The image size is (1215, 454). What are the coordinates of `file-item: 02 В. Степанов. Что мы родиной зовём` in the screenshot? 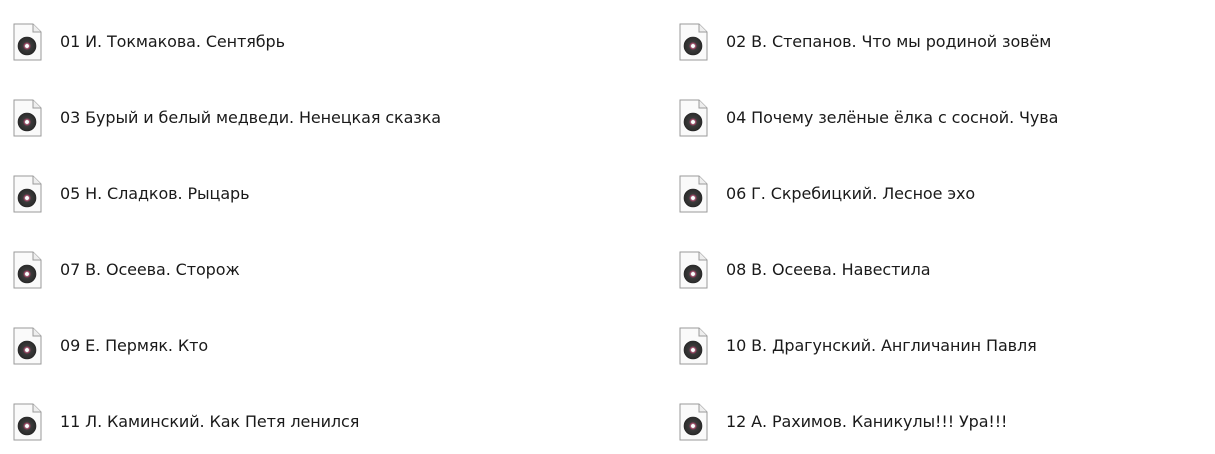 It's located at (946, 42).